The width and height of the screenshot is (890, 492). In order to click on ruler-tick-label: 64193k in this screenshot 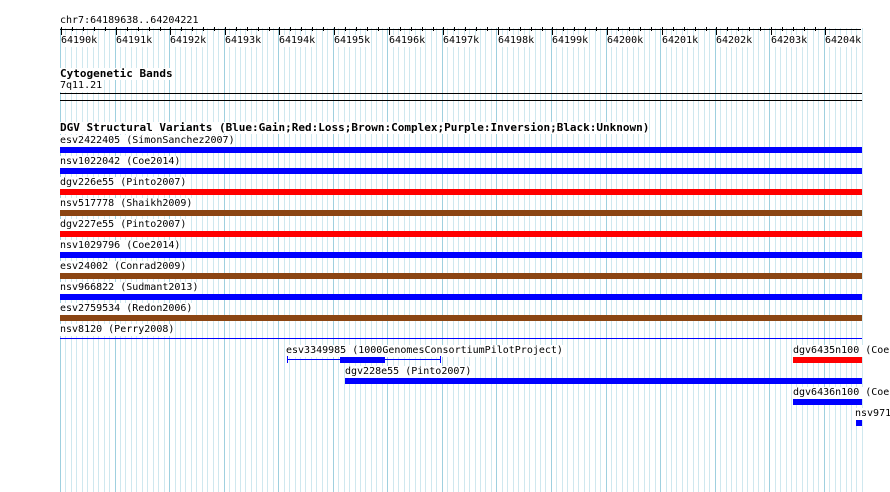, I will do `click(243, 41)`.